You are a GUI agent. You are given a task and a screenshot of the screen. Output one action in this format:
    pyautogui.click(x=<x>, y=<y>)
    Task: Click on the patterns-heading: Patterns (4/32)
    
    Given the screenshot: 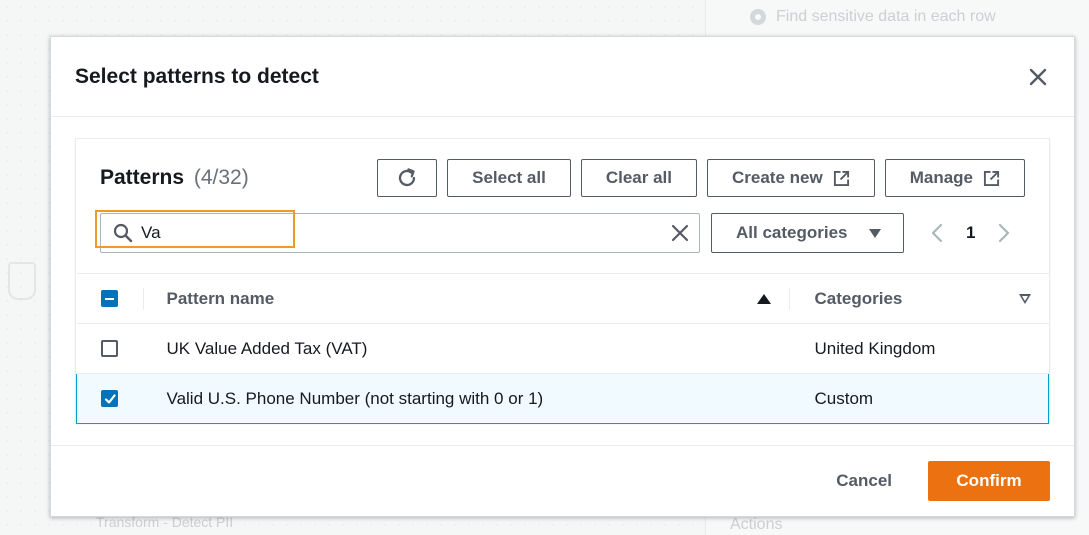 What is the action you would take?
    pyautogui.click(x=174, y=178)
    